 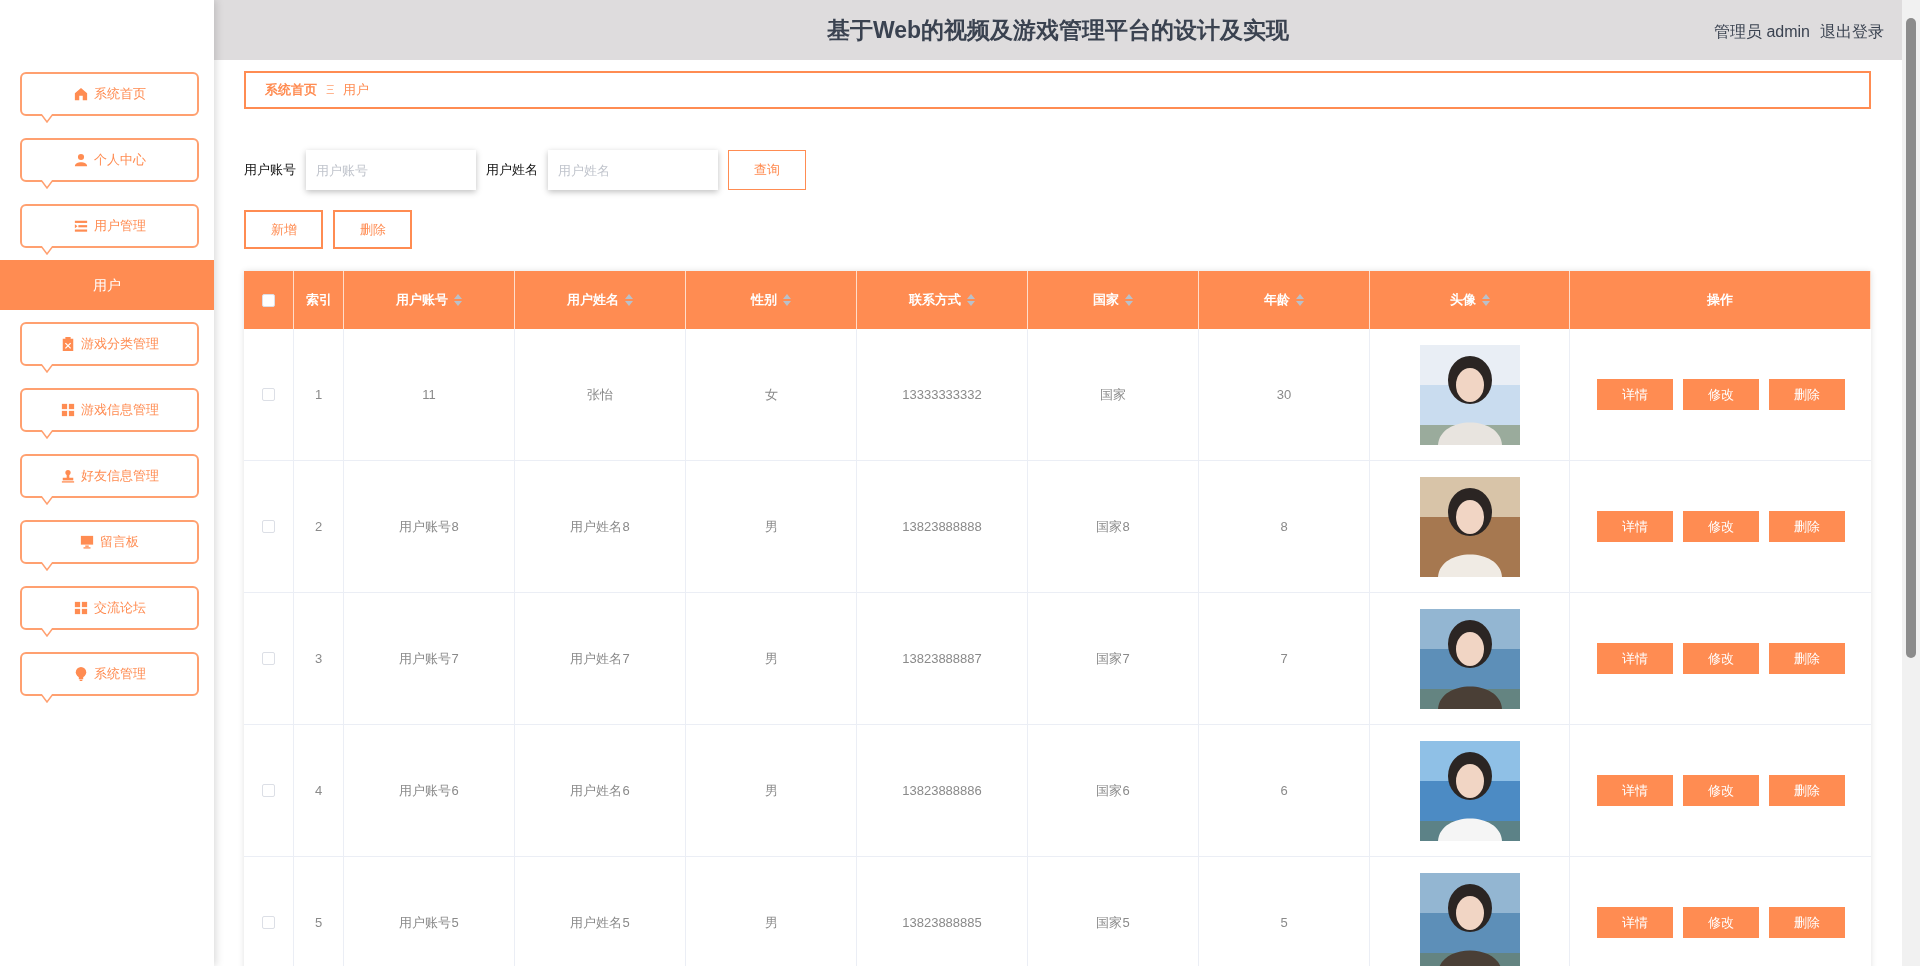 I want to click on bulb-icon, so click(x=80, y=674).